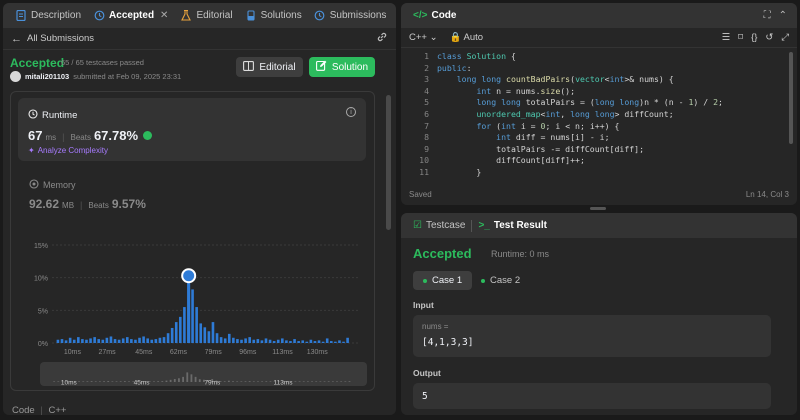  I want to click on code-line: 4 int n = nums.size();, so click(599, 92).